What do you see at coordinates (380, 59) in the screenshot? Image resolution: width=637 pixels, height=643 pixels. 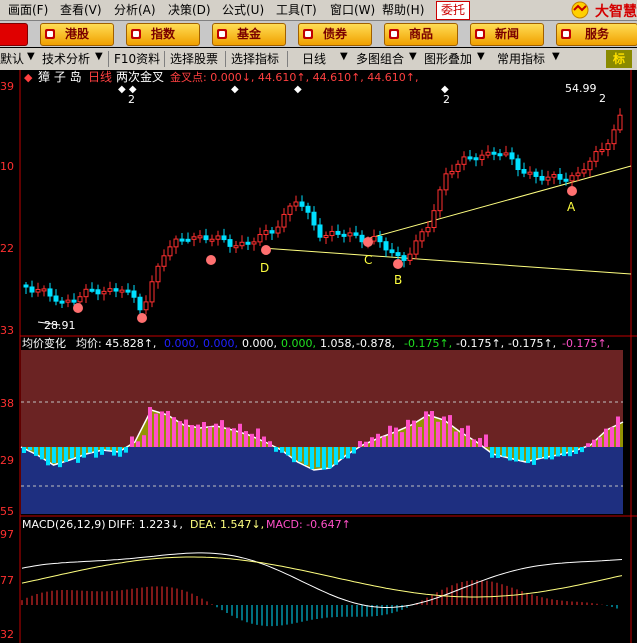 I see `tb-multi-chart: 多图组合` at bounding box center [380, 59].